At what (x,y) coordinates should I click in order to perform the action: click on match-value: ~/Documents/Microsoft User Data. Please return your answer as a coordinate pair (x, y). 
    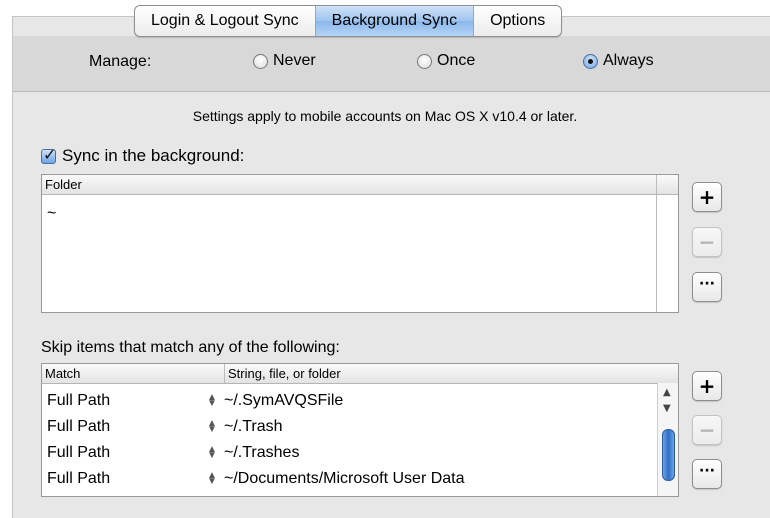
    Looking at the image, I should click on (344, 479).